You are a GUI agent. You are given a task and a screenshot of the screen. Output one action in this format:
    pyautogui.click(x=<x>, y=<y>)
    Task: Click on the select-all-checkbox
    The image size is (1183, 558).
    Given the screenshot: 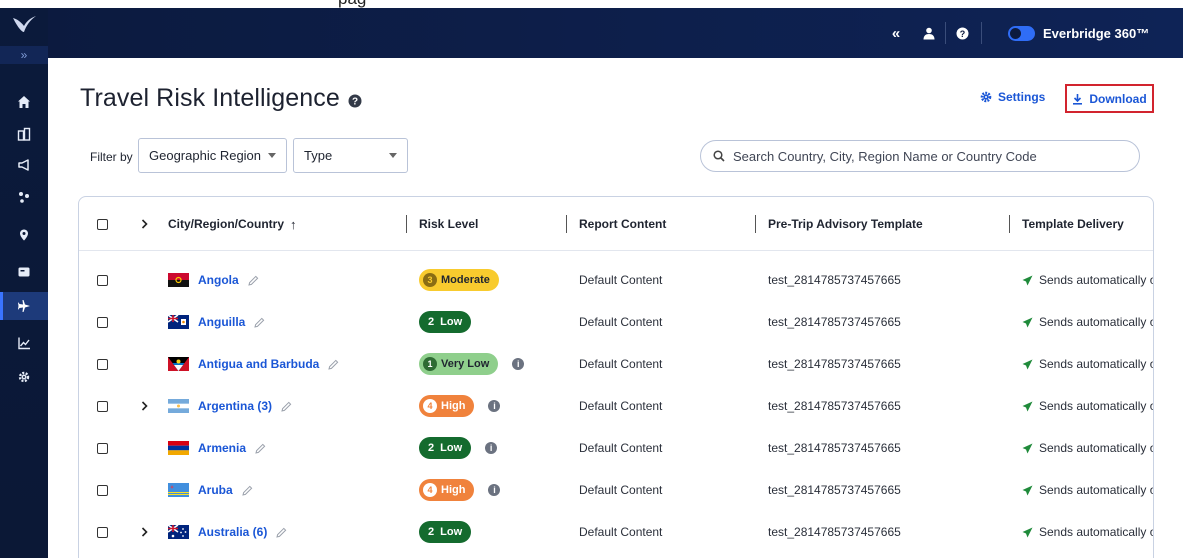 What is the action you would take?
    pyautogui.click(x=102, y=224)
    